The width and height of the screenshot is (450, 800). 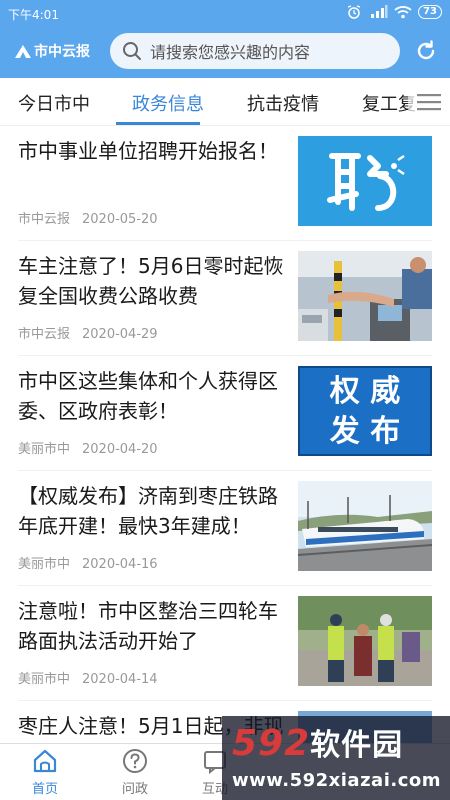 What do you see at coordinates (120, 679) in the screenshot?
I see `news-date: 2020-04-14` at bounding box center [120, 679].